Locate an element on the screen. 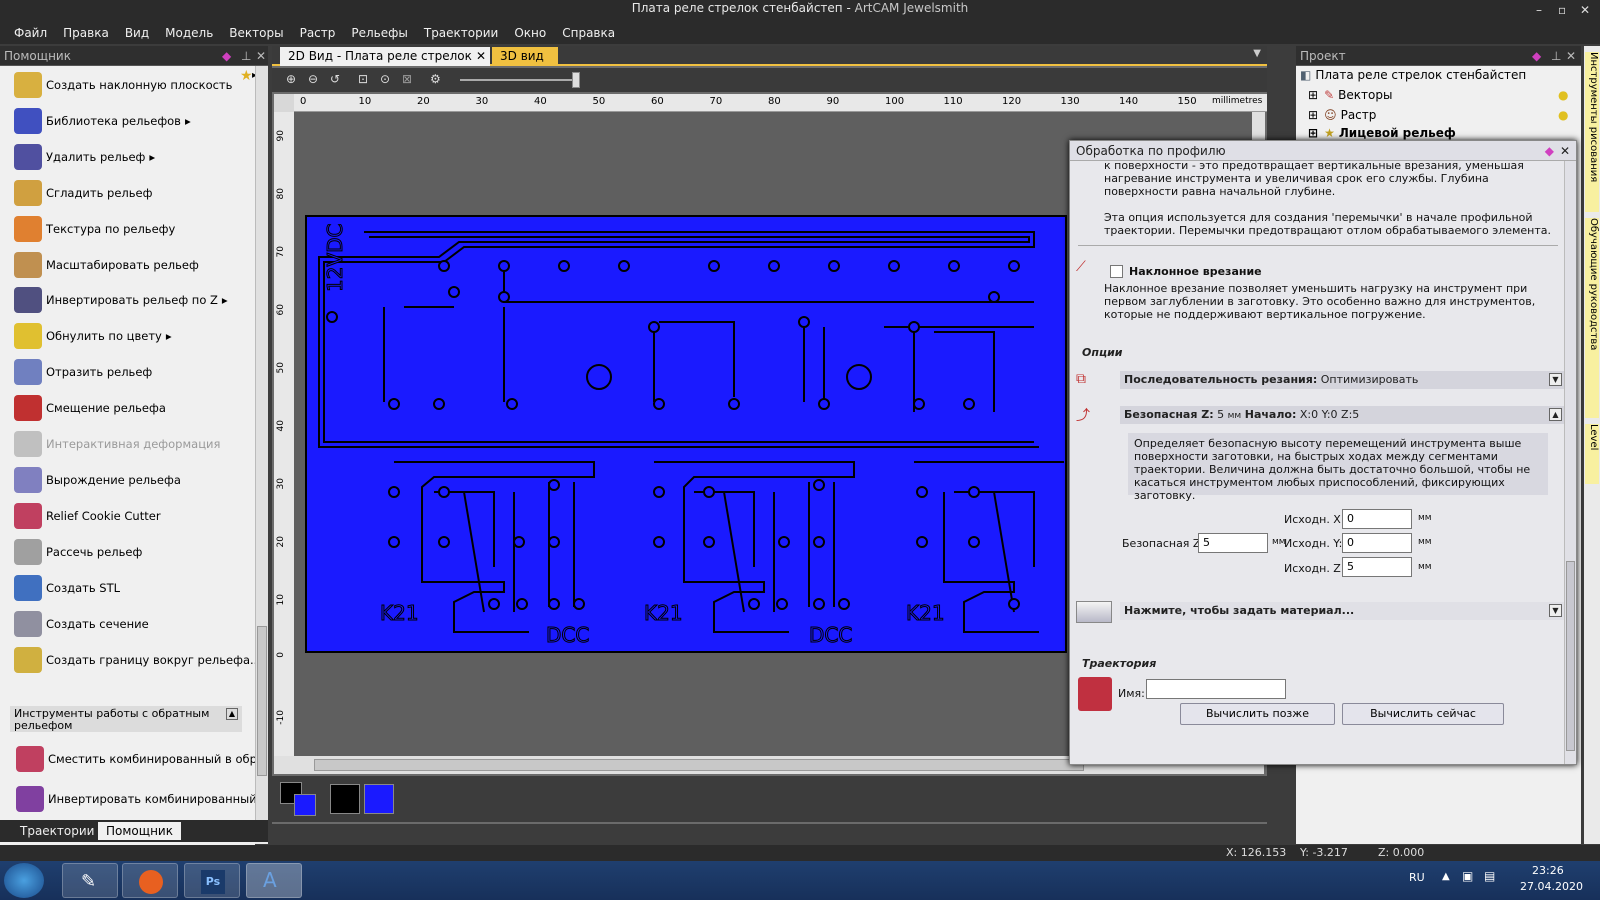 The height and width of the screenshot is (900, 1600). assistant-item: Интерактивная деформация is located at coordinates (117, 444).